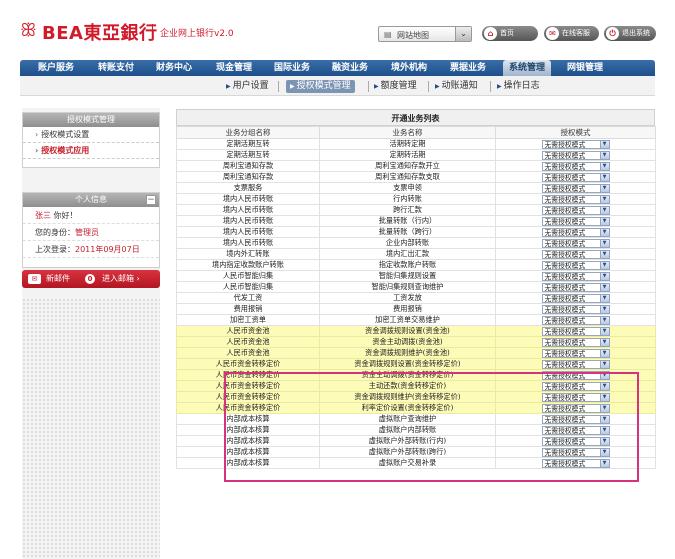 The width and height of the screenshot is (675, 559). I want to click on nav-item-account-services: 账户服务, so click(56, 68).